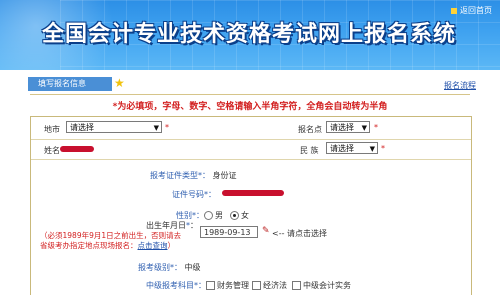 The image size is (500, 295). I want to click on gender-label: 性别, so click(184, 215).